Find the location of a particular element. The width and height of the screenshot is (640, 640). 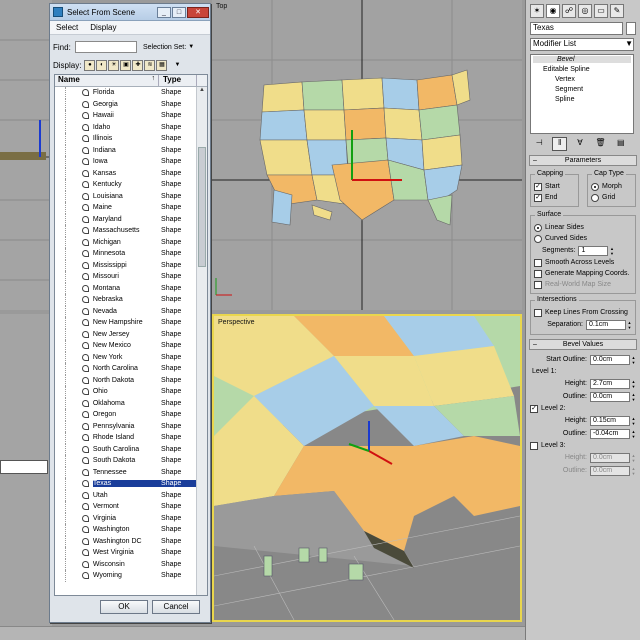

list-item: Pennsylvania Shape is located at coordinates (126, 426).